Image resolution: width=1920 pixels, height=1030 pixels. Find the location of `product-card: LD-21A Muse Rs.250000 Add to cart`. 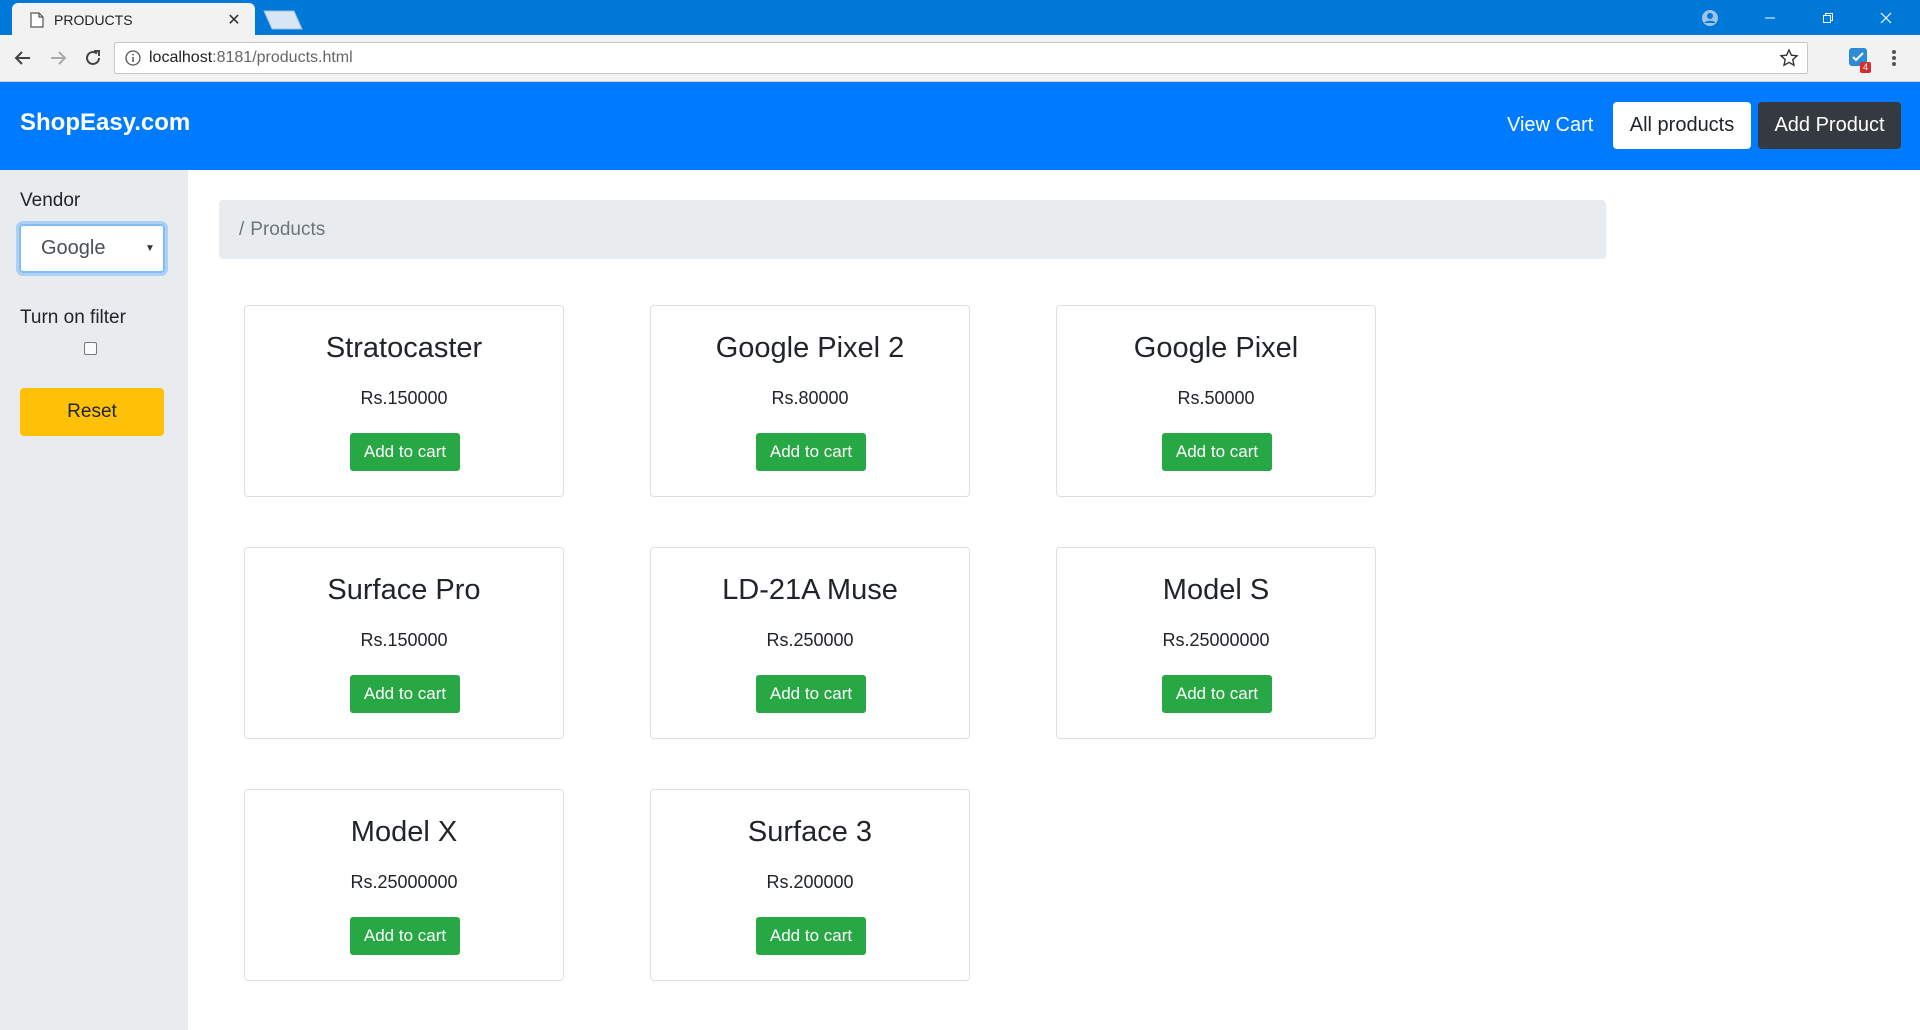

product-card: LD-21A Muse Rs.250000 Add to cart is located at coordinates (810, 643).